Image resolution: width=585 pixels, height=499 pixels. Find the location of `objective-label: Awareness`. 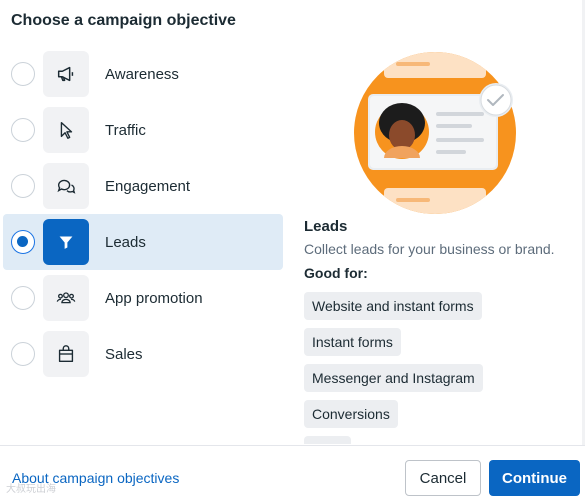

objective-label: Awareness is located at coordinates (142, 74).